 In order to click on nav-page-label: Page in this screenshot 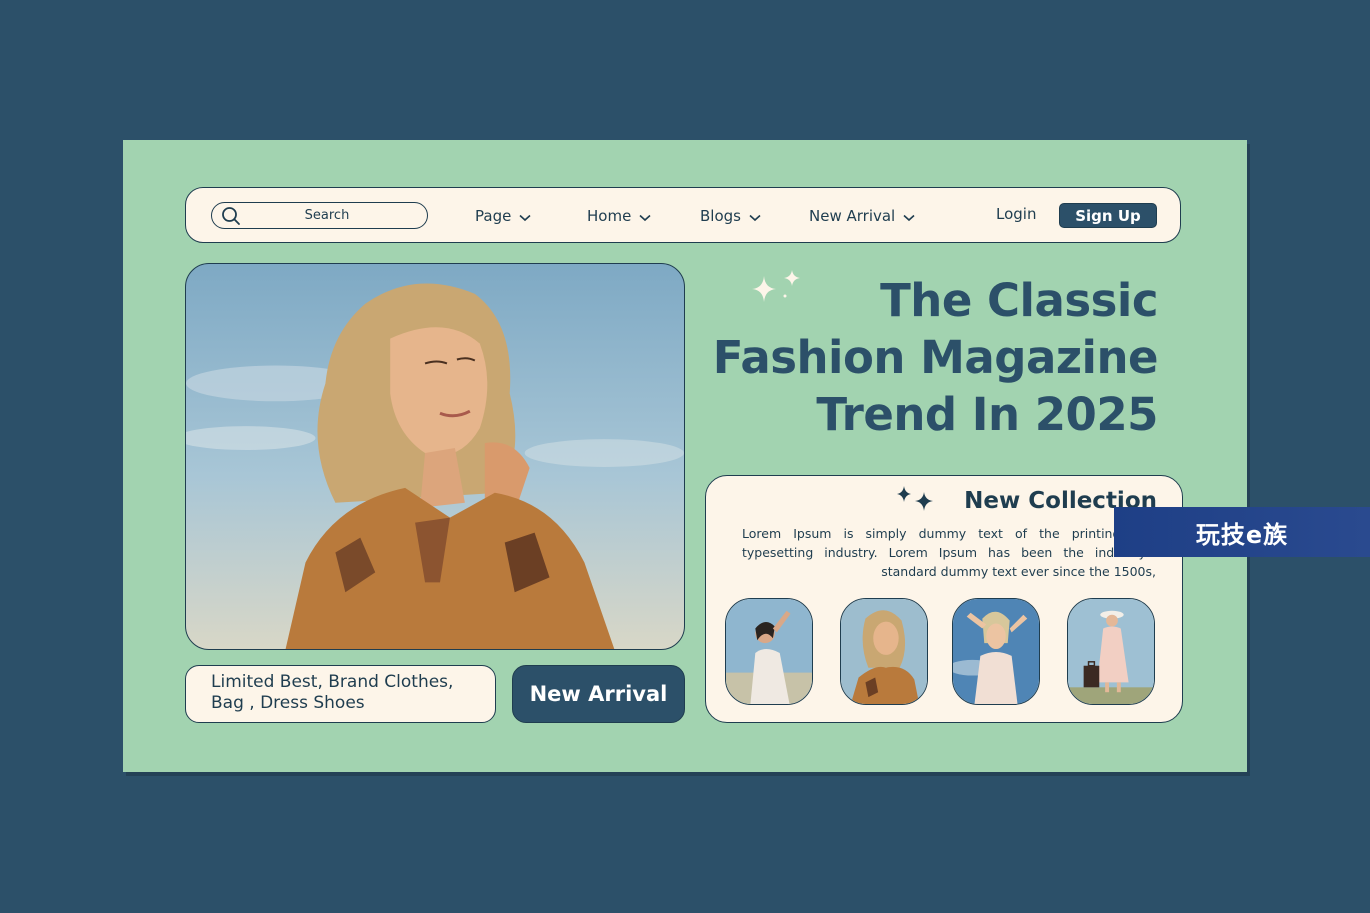, I will do `click(493, 216)`.